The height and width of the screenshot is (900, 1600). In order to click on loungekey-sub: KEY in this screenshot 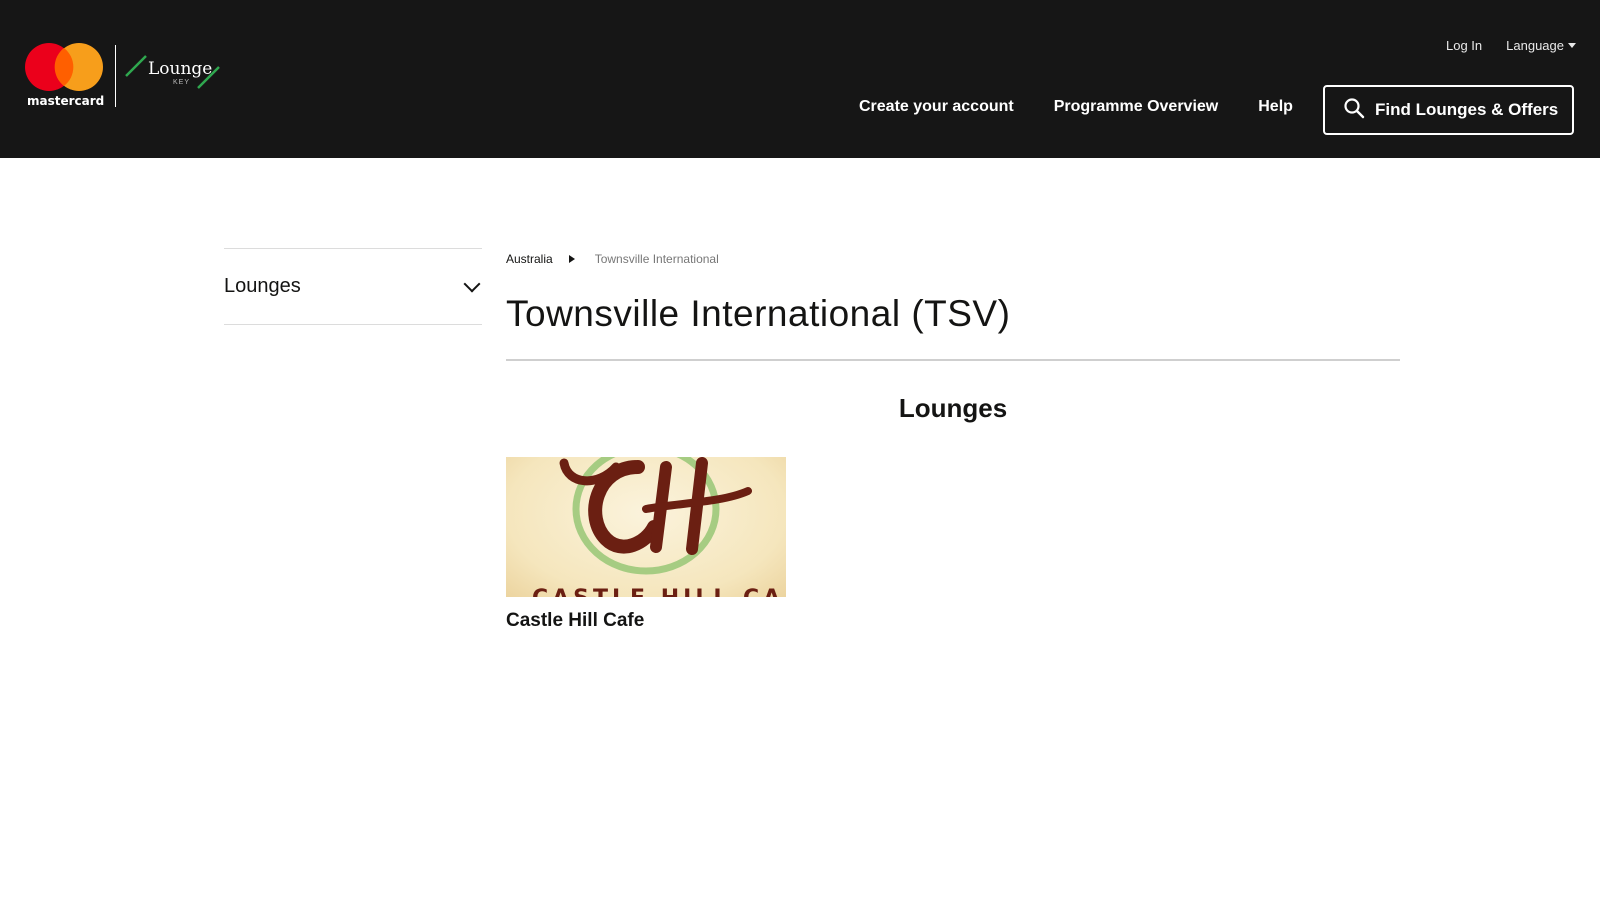, I will do `click(182, 82)`.